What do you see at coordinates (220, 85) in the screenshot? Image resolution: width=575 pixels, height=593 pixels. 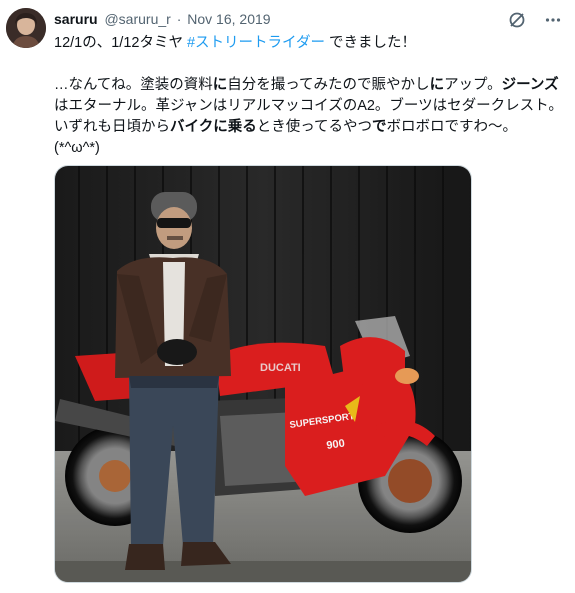 I see `p2-b: に` at bounding box center [220, 85].